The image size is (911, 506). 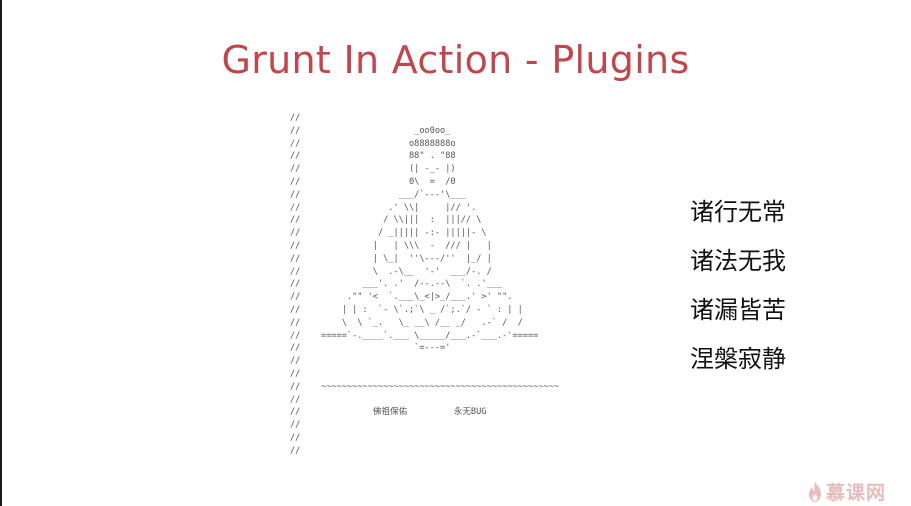 What do you see at coordinates (455, 60) in the screenshot?
I see `slide-title: Grunt In Action - Plugins` at bounding box center [455, 60].